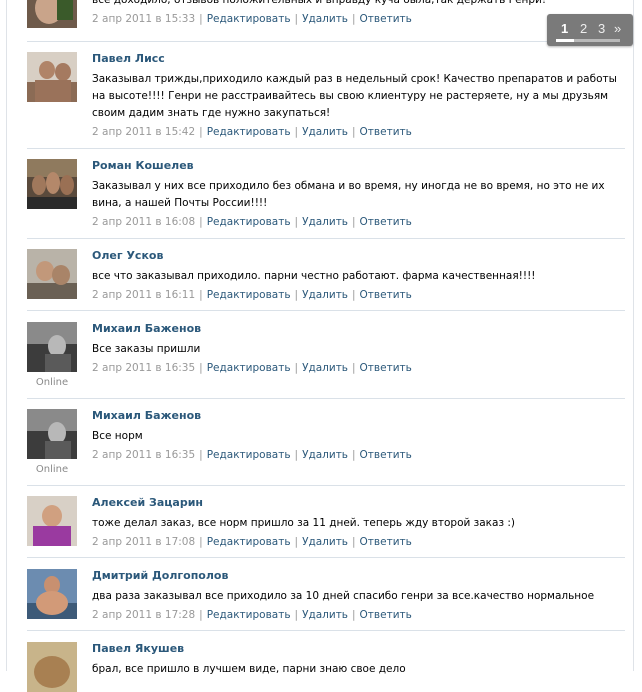 This screenshot has height=692, width=642. I want to click on post-date: 2 апр 2011 в 15:33, so click(144, 19).